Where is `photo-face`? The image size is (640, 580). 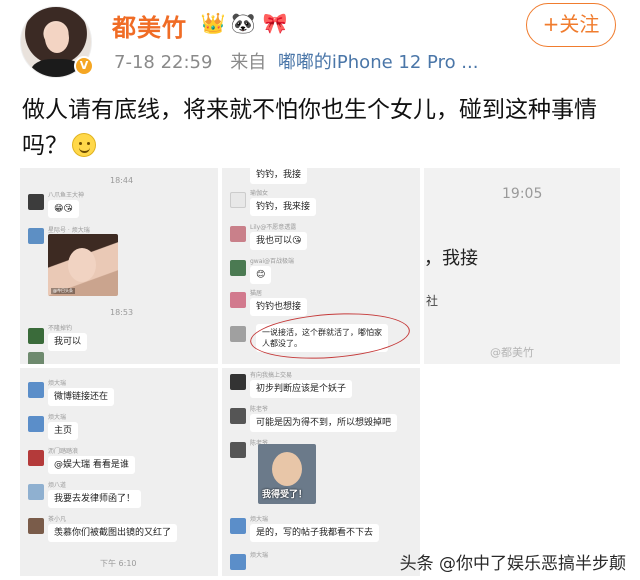 photo-face is located at coordinates (82, 265).